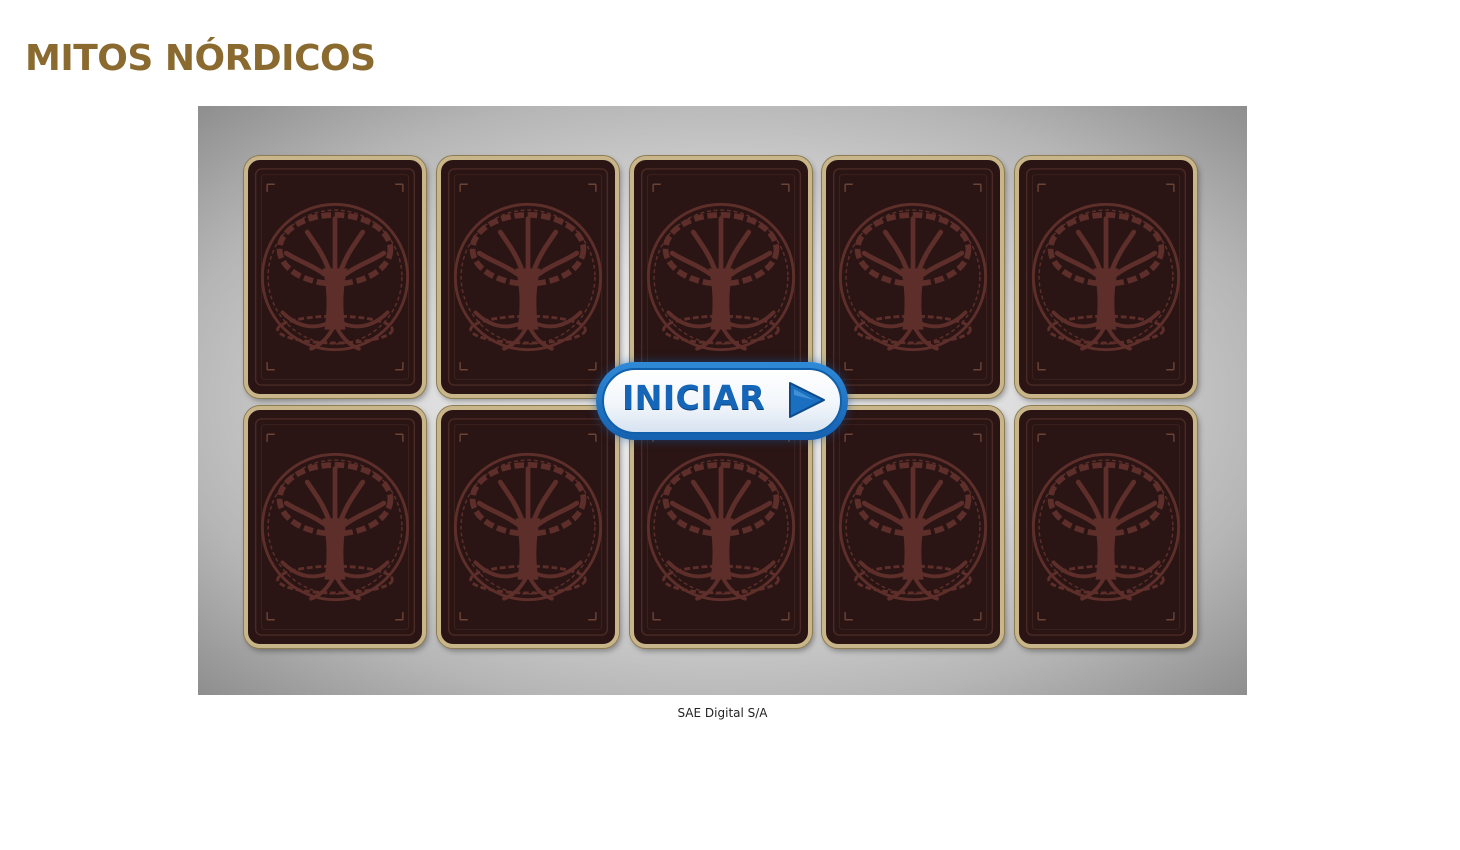 The height and width of the screenshot is (850, 1460). I want to click on start-button-label: INICIAR, so click(694, 397).